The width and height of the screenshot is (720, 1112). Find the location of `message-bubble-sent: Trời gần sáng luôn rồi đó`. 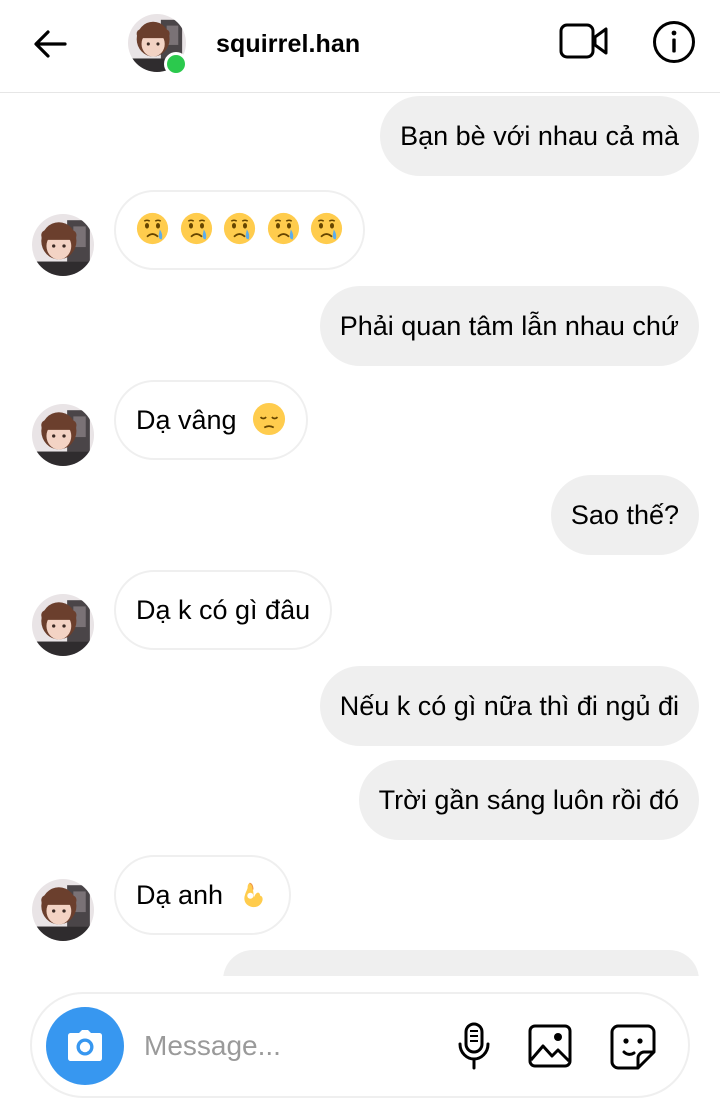

message-bubble-sent: Trời gần sáng luôn rồi đó is located at coordinates (528, 800).